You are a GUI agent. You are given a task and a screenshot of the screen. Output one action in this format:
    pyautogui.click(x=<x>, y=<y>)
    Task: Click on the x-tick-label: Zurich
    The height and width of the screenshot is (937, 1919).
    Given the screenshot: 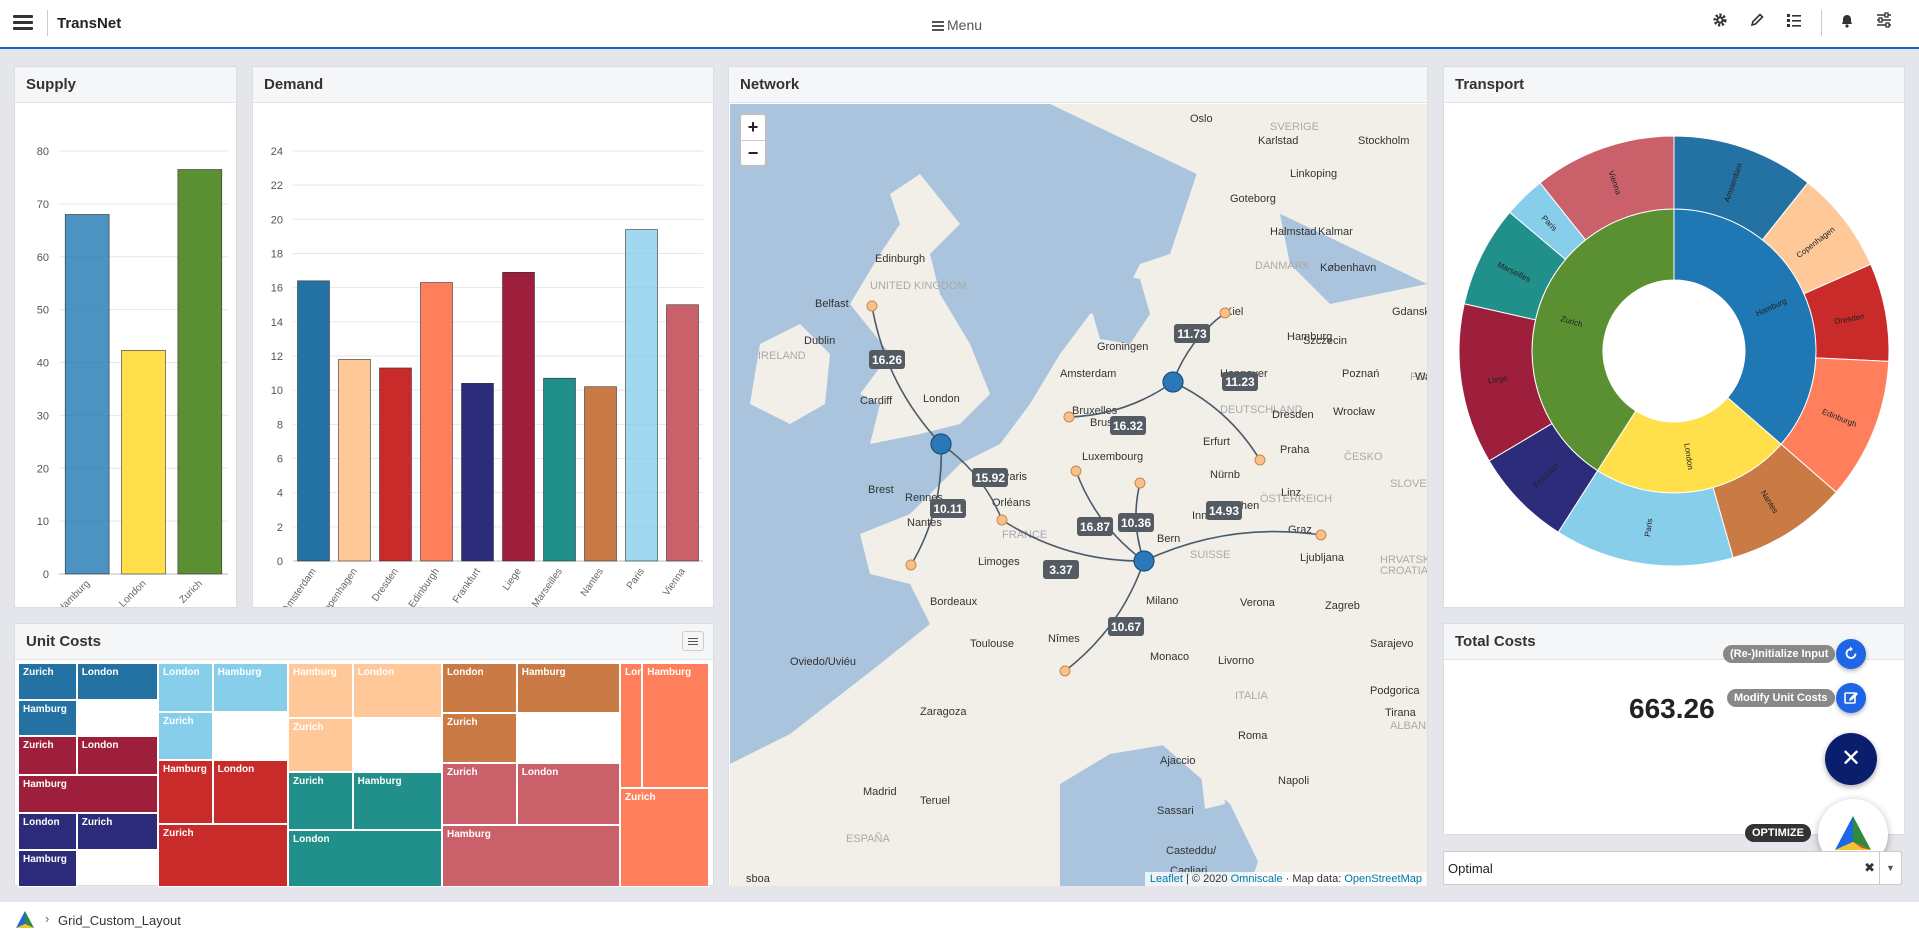 What is the action you would take?
    pyautogui.click(x=191, y=591)
    